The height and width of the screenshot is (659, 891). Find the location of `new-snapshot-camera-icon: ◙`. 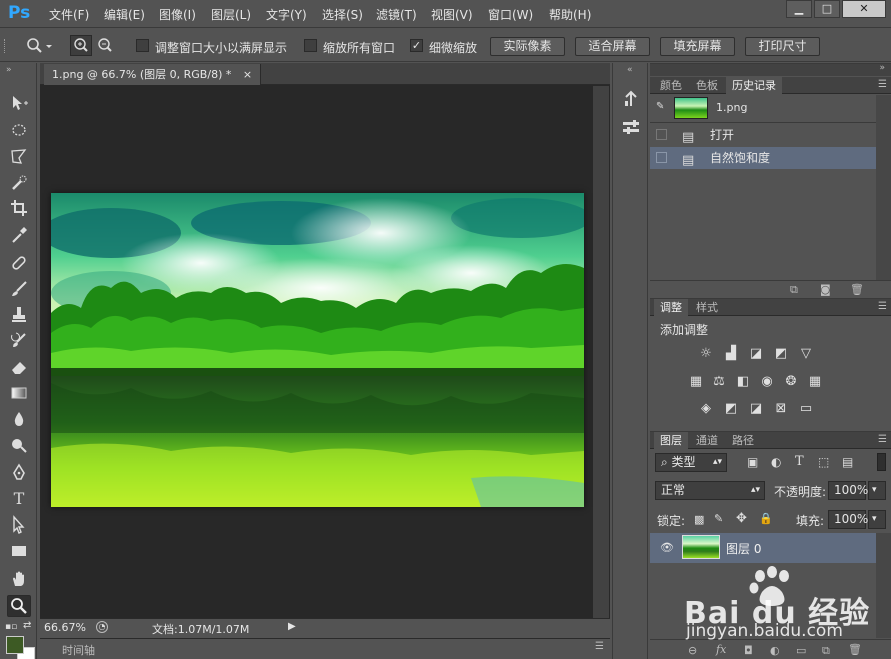

new-snapshot-camera-icon: ◙ is located at coordinates (825, 289).